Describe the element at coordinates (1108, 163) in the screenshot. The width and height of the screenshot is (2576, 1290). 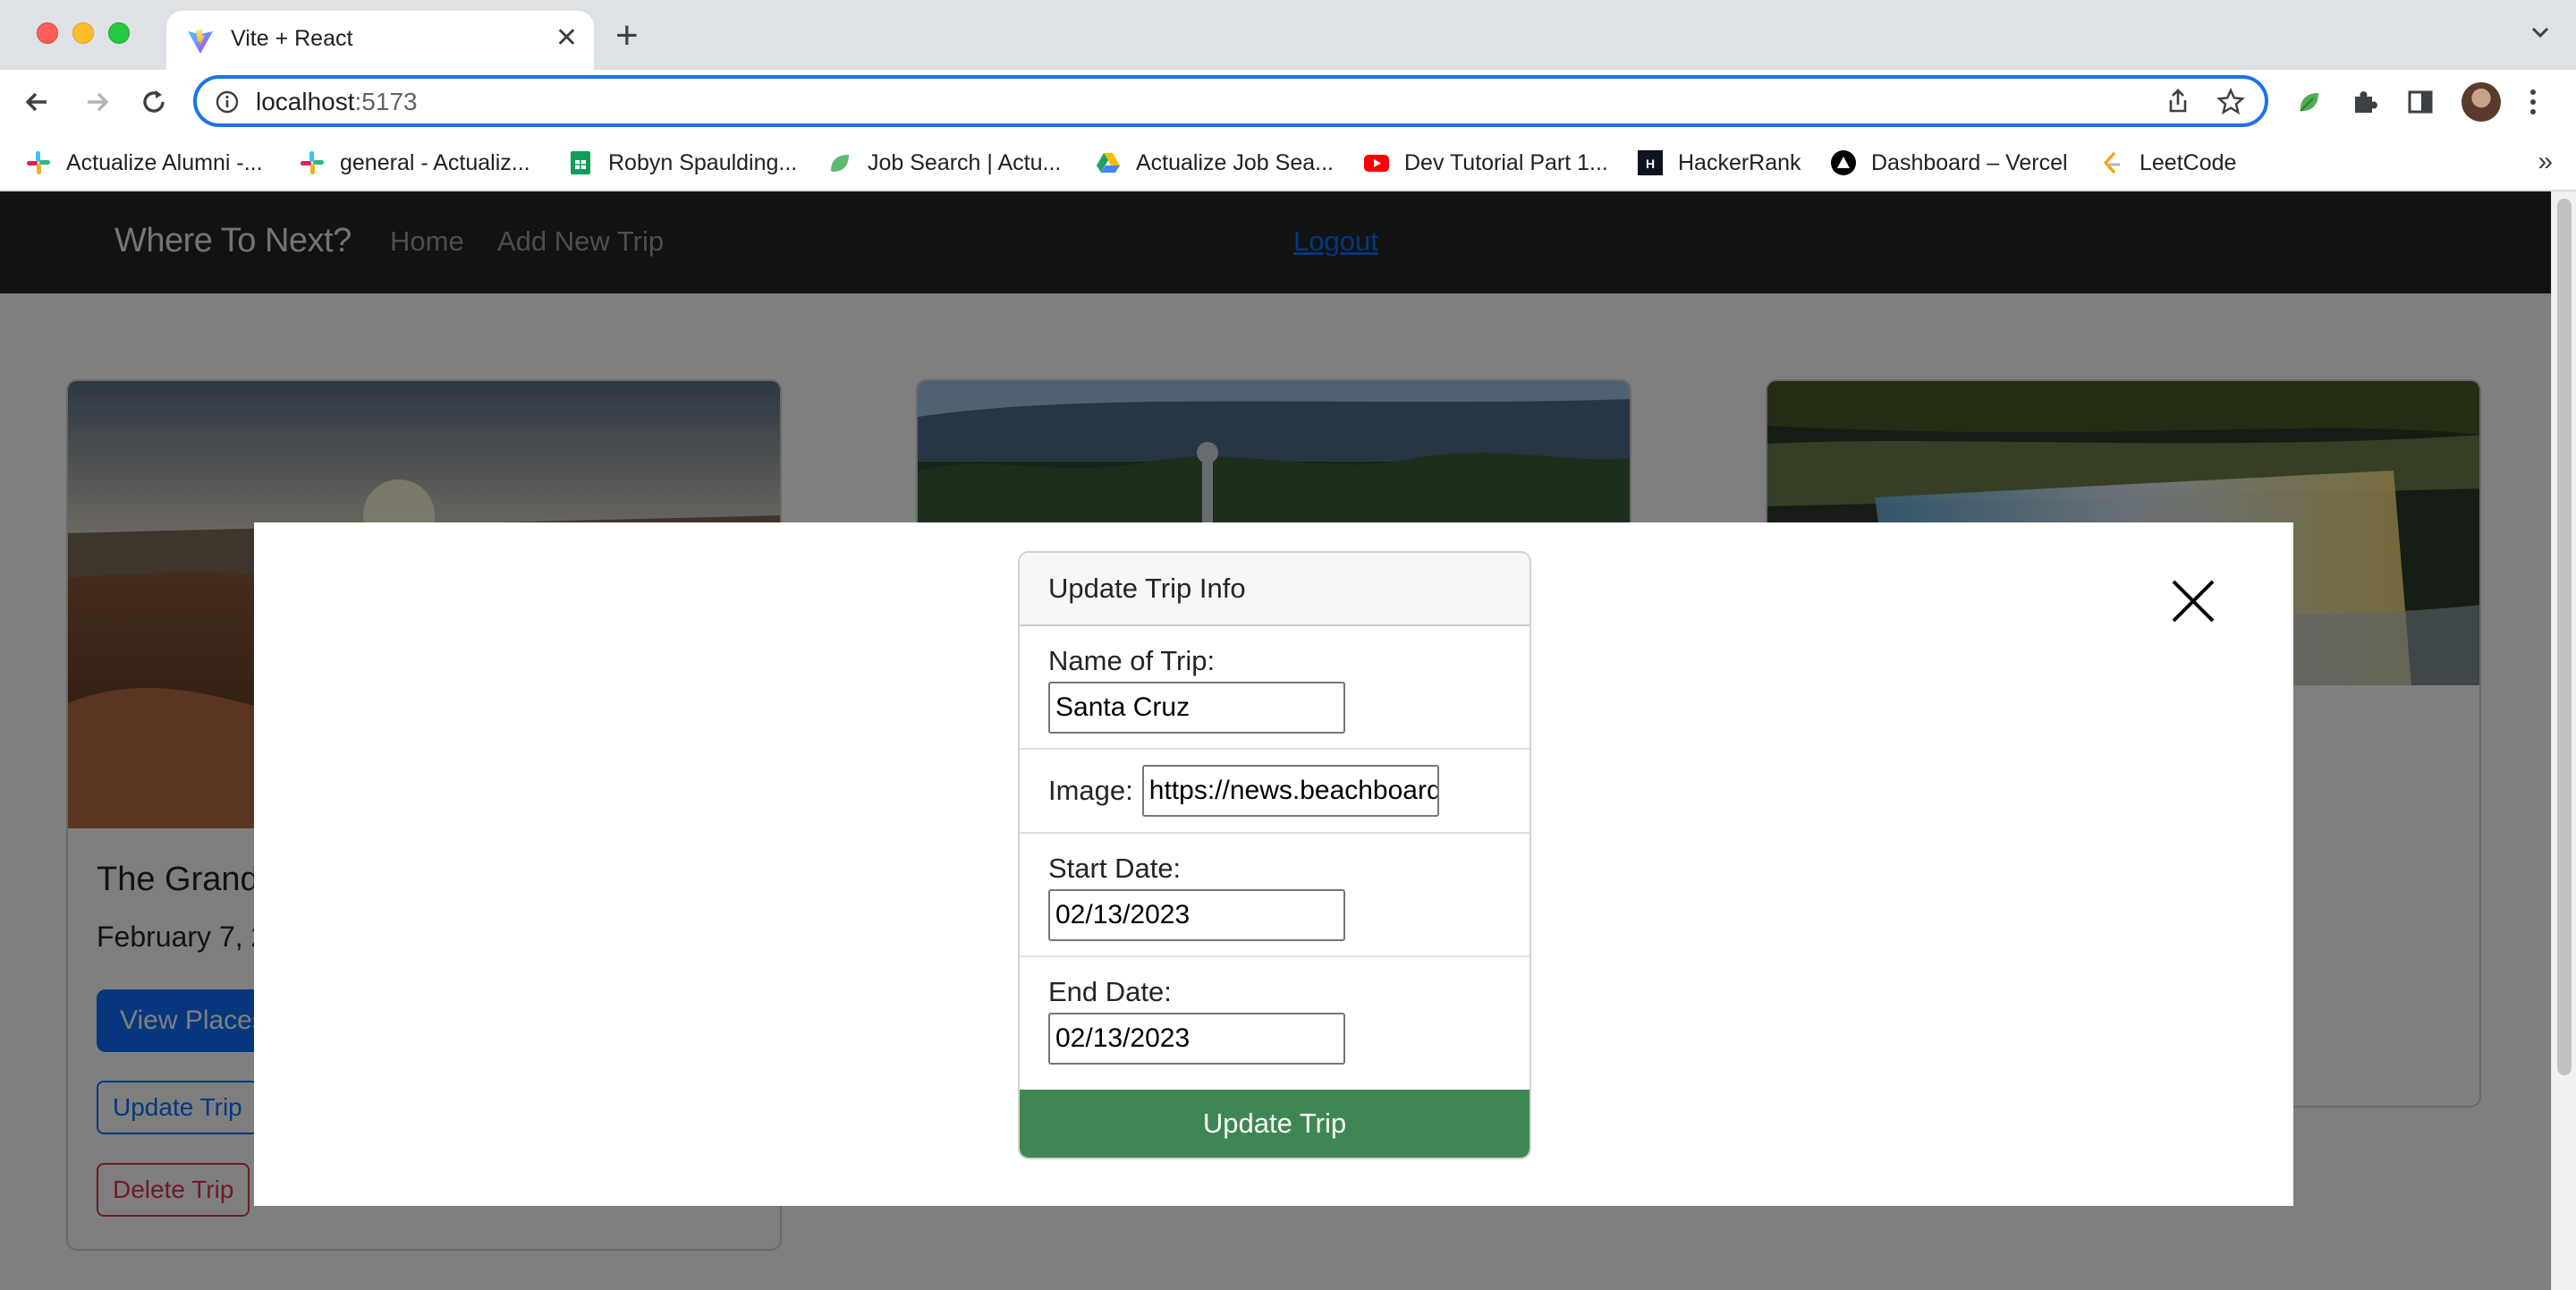
I see `google-drive-icon` at that location.